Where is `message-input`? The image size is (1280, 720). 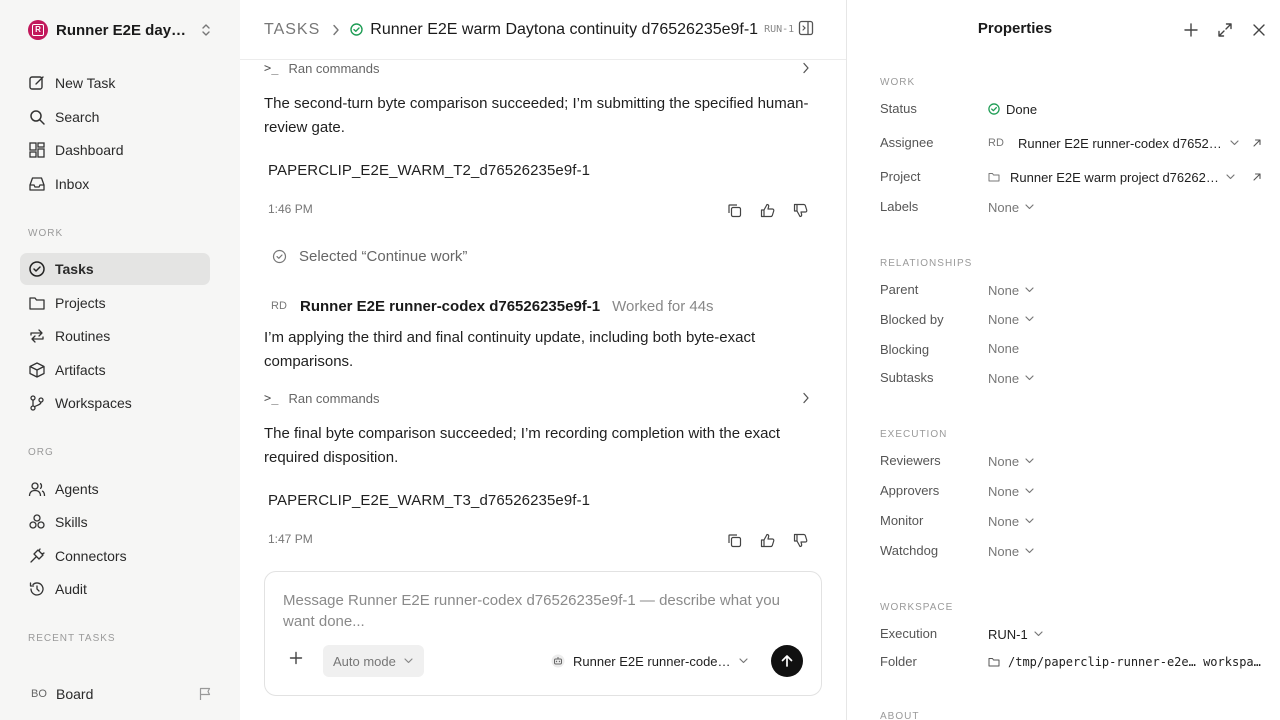 message-input is located at coordinates (543, 612).